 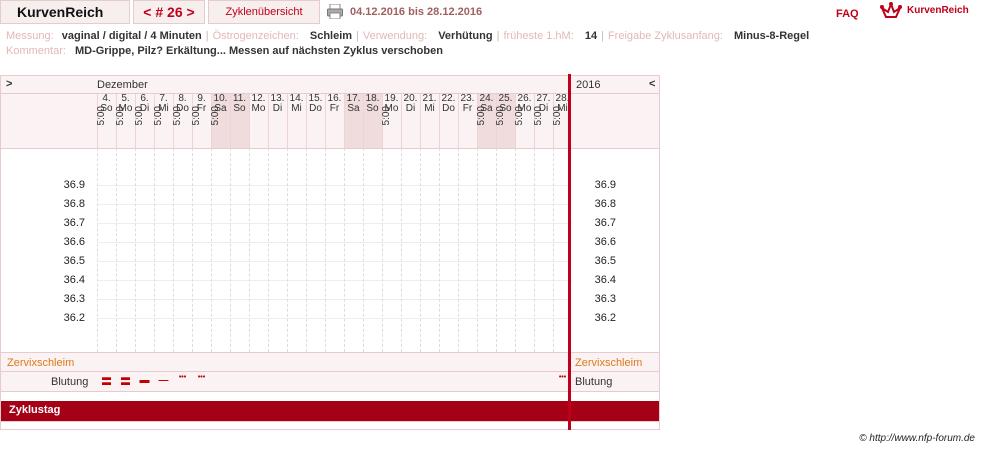 What do you see at coordinates (448, 121) in the screenshot?
I see `day-column: 22. Do` at bounding box center [448, 121].